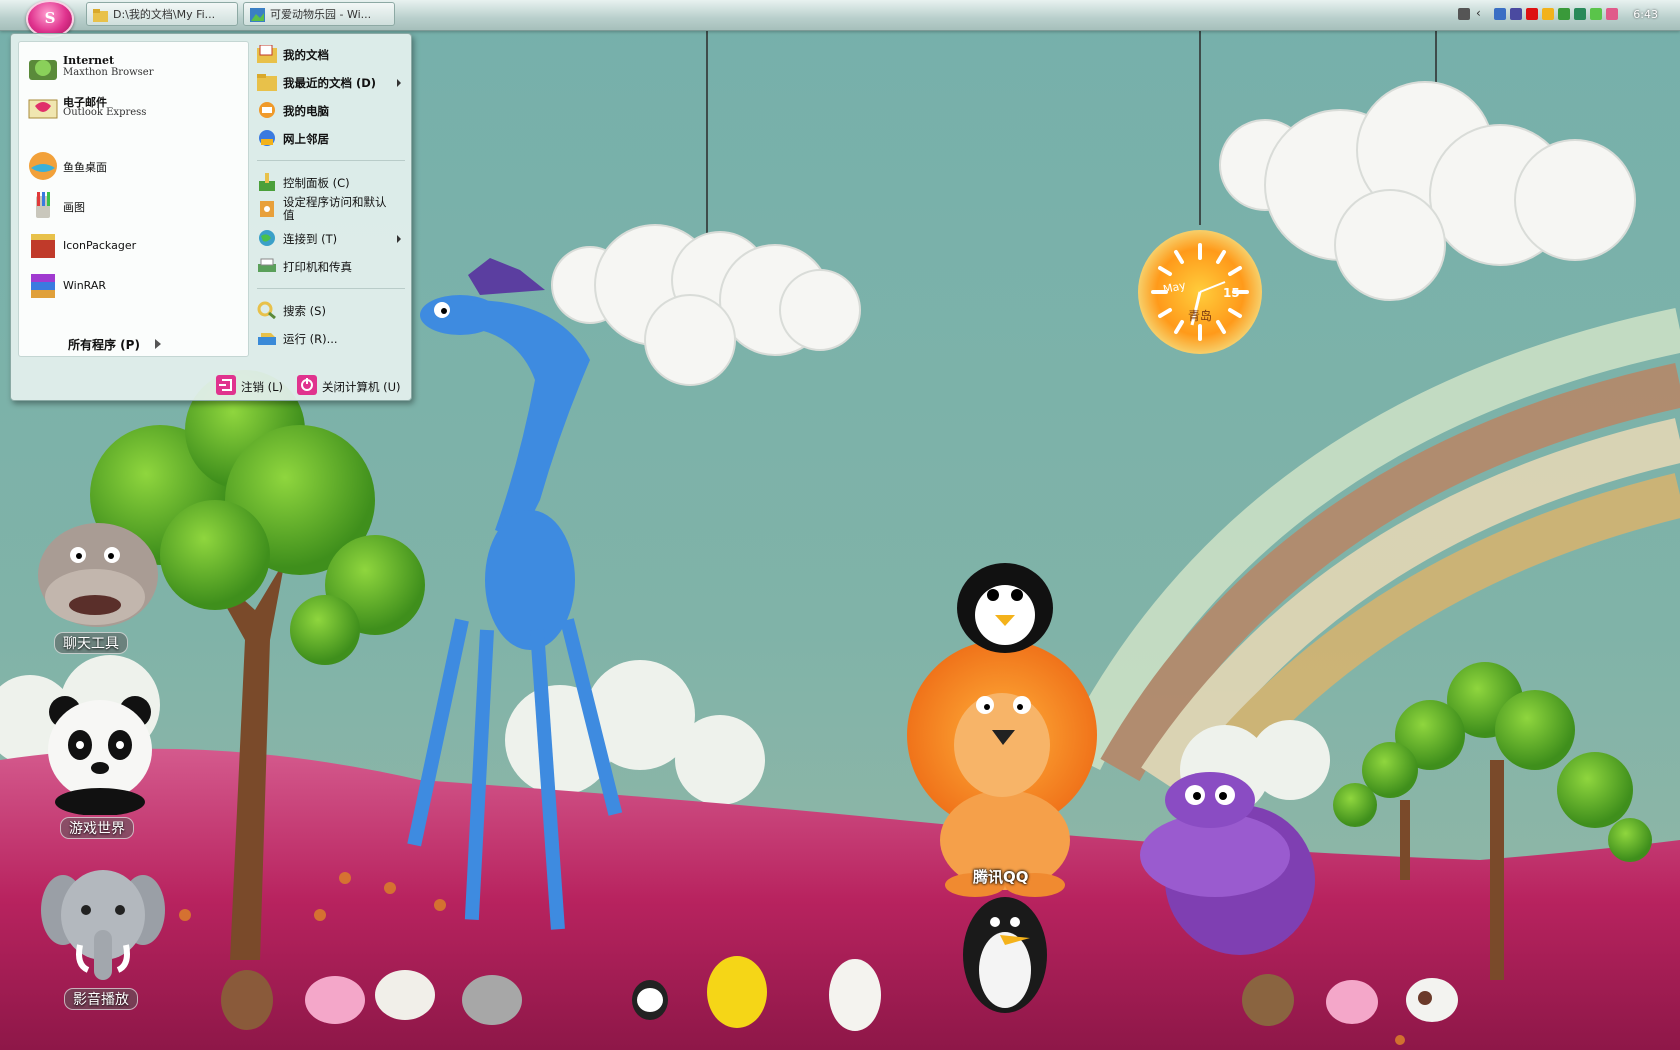  I want to click on panda-icon, so click(100, 756).